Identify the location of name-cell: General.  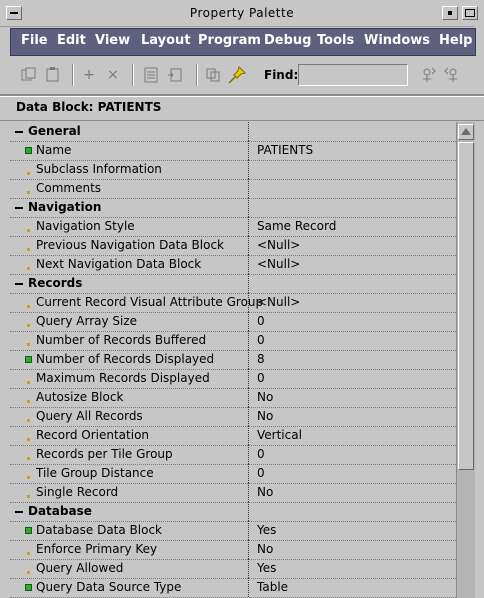
(129, 131).